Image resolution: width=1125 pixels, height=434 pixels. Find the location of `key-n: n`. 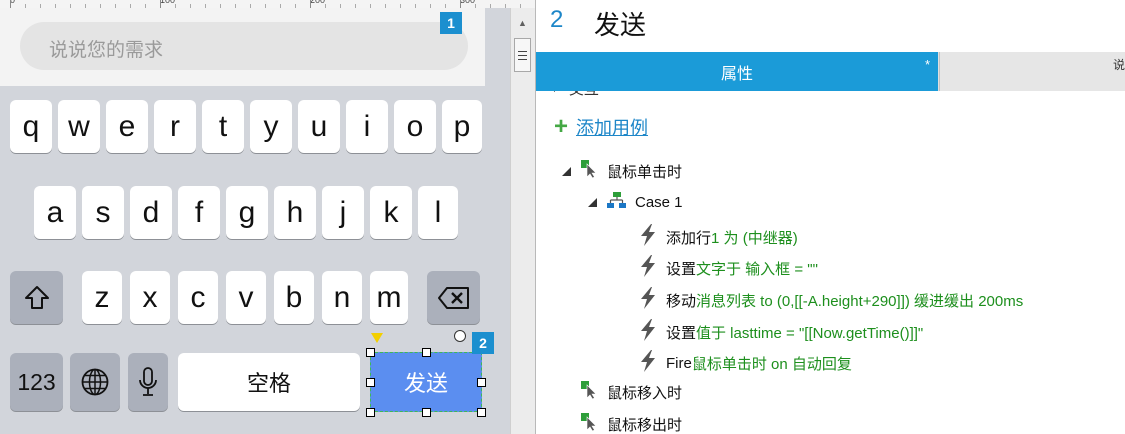

key-n: n is located at coordinates (342, 297).